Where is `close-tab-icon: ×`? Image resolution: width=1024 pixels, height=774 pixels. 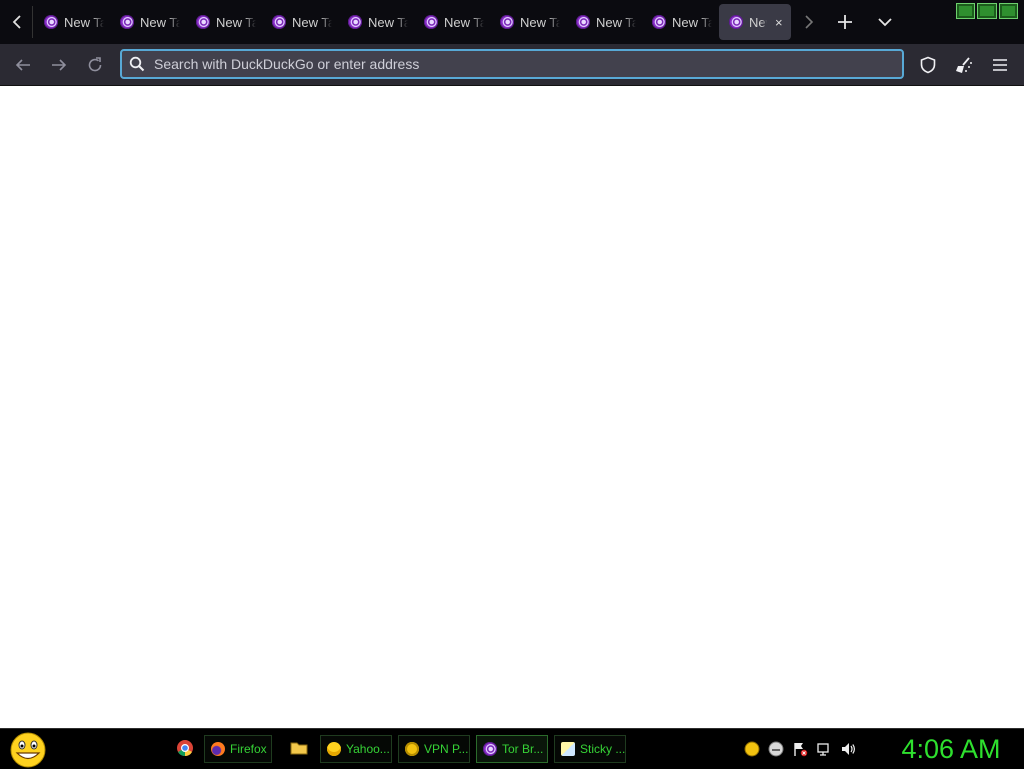
close-tab-icon: × is located at coordinates (779, 22).